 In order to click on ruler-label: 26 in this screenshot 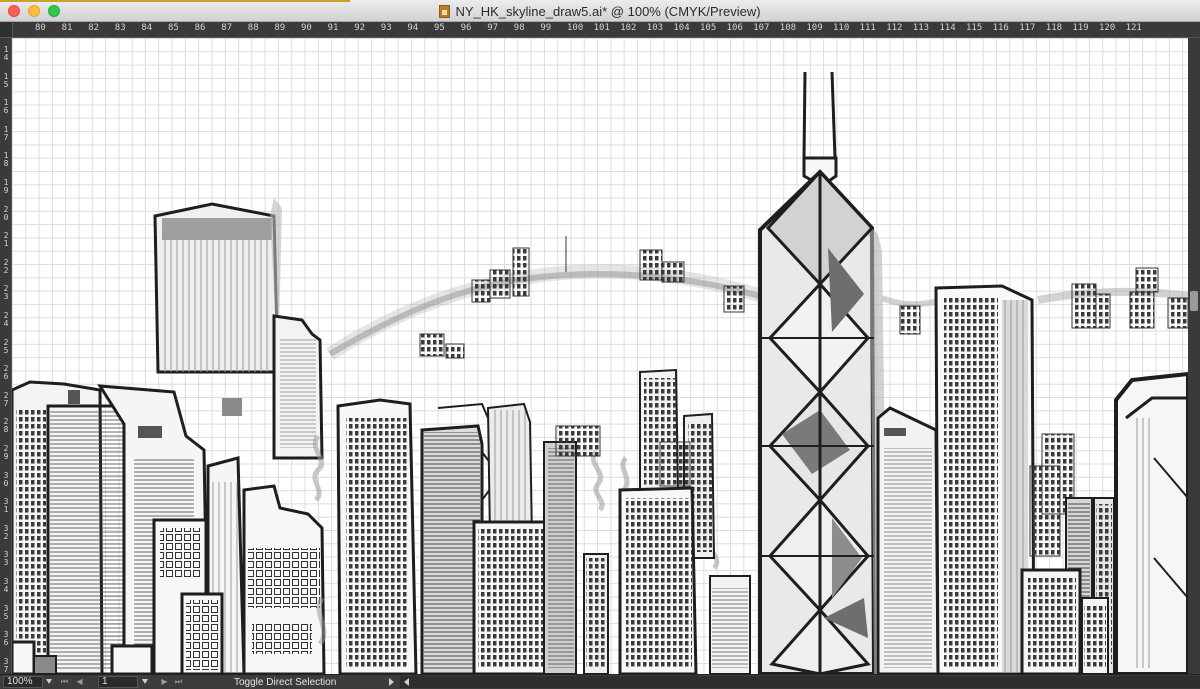, I will do `click(6, 373)`.